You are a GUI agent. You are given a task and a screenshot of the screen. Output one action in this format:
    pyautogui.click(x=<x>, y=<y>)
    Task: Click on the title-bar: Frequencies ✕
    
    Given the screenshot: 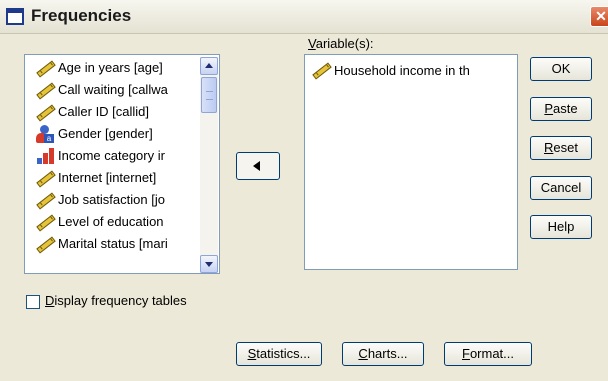 What is the action you would take?
    pyautogui.click(x=304, y=17)
    